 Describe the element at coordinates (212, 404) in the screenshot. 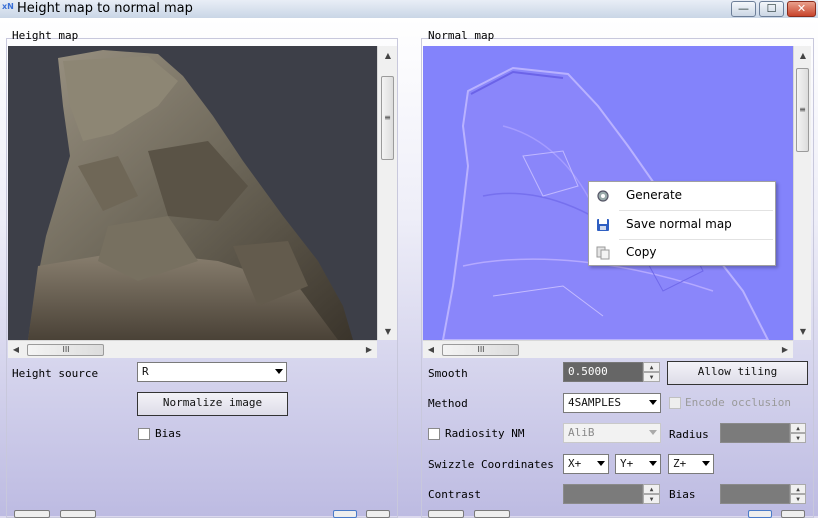

I see `normalize-image-button: Normalize image` at that location.